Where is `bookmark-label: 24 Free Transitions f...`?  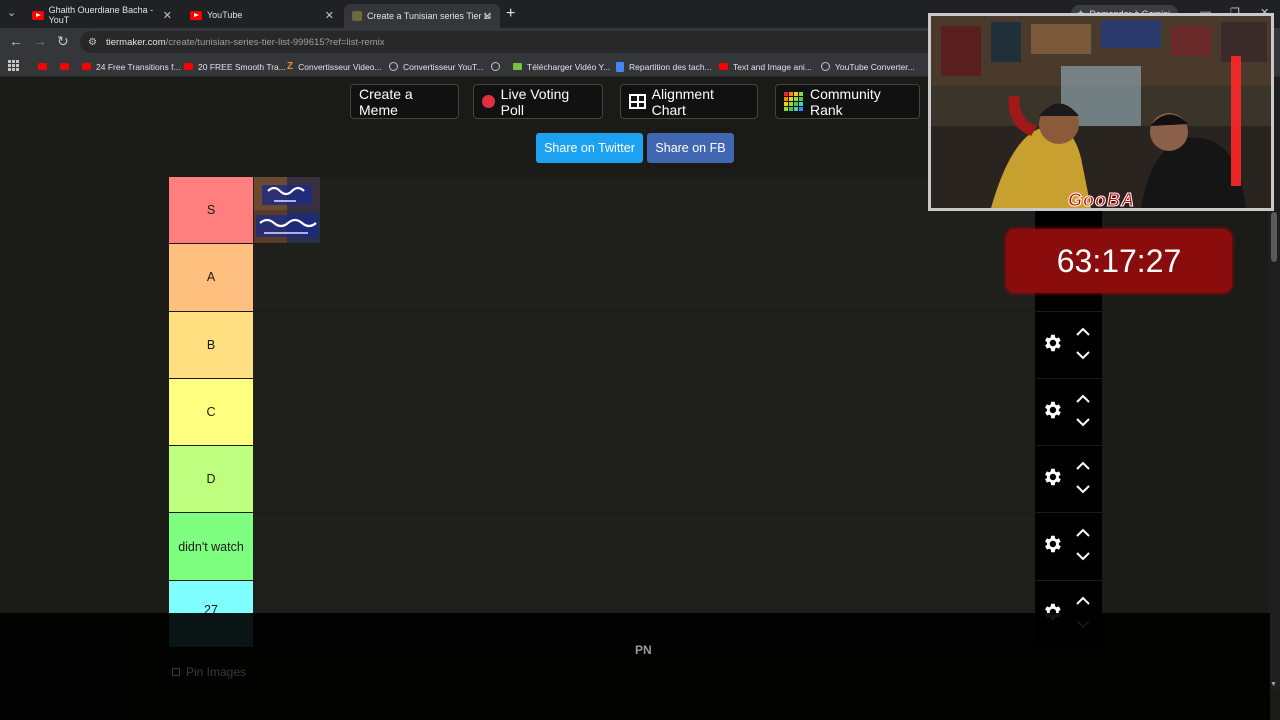
bookmark-label: 24 Free Transitions f... is located at coordinates (138, 66).